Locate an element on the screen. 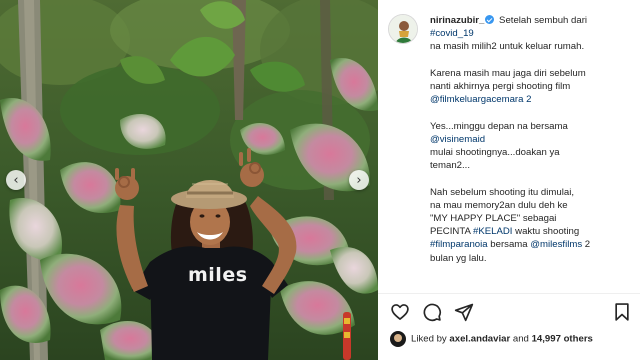 This screenshot has width=640, height=360. likes-count: 14,997 others is located at coordinates (562, 339).